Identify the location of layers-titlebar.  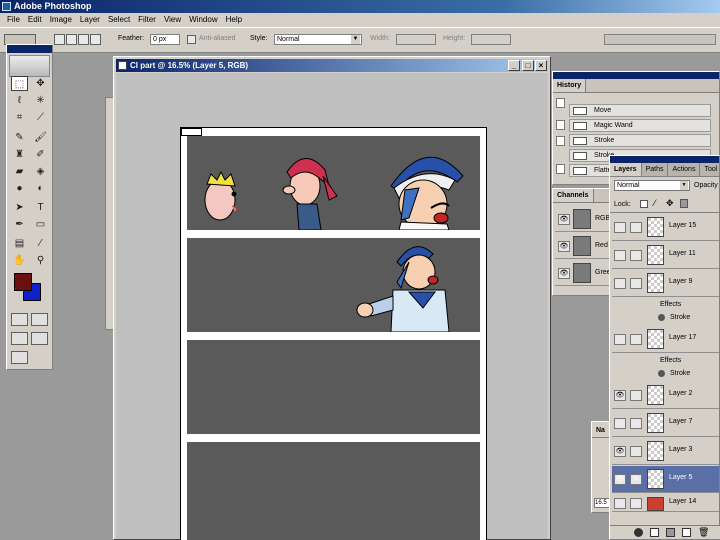
(664, 159).